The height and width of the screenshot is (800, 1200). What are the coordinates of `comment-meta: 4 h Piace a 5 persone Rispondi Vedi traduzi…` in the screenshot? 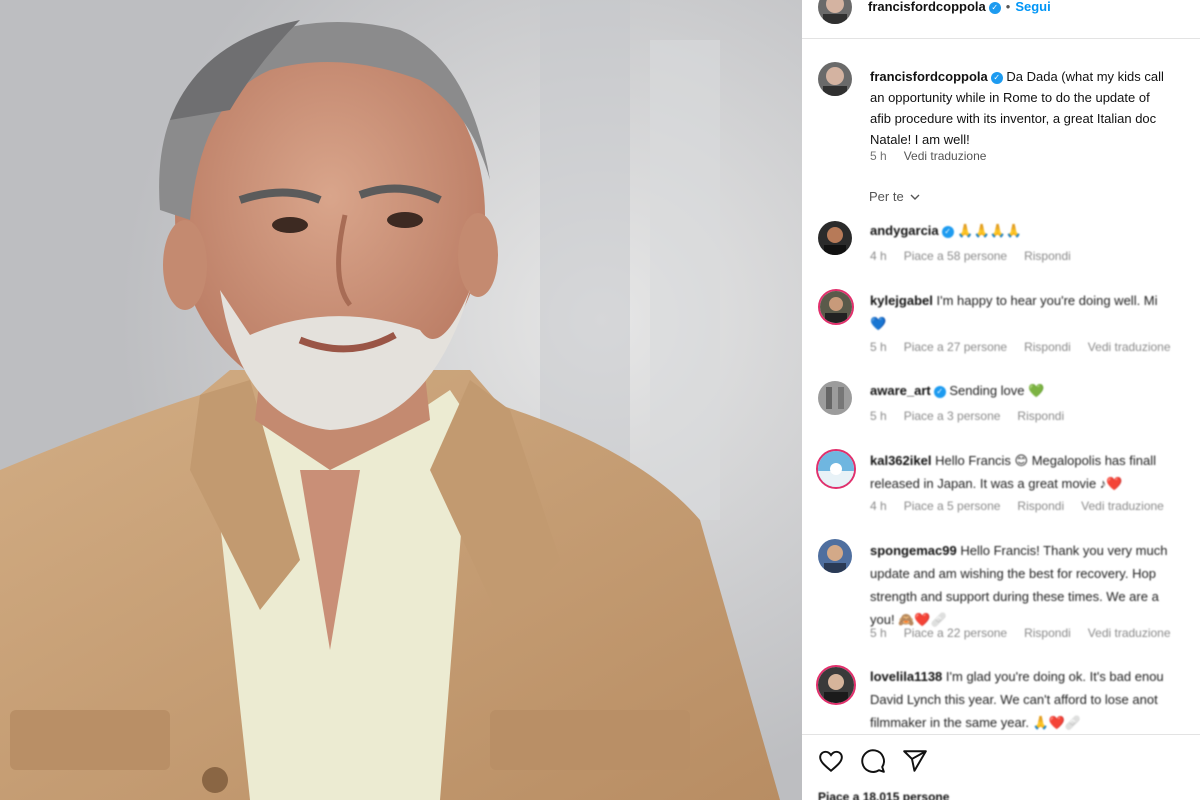 It's located at (1017, 506).